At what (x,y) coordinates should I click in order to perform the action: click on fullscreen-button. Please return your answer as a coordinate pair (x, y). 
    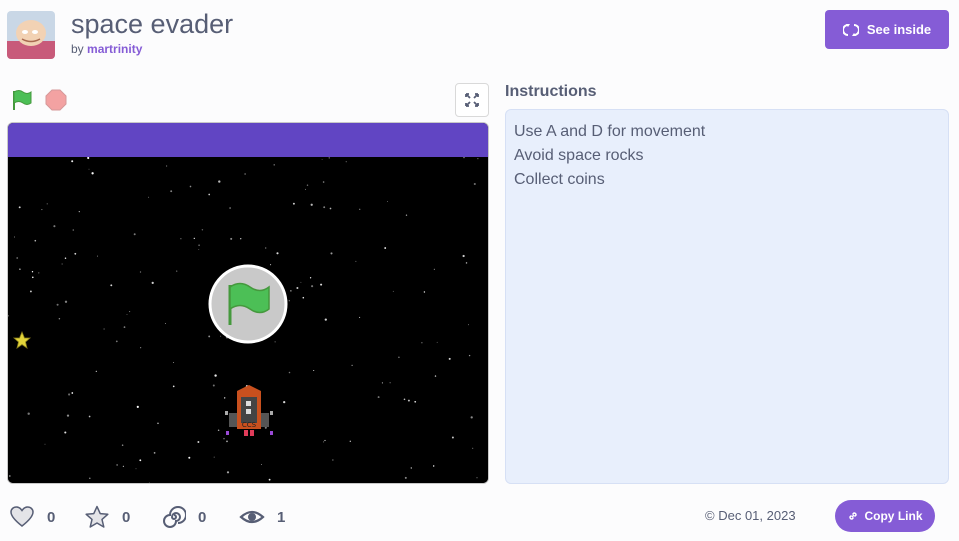
    Looking at the image, I should click on (472, 100).